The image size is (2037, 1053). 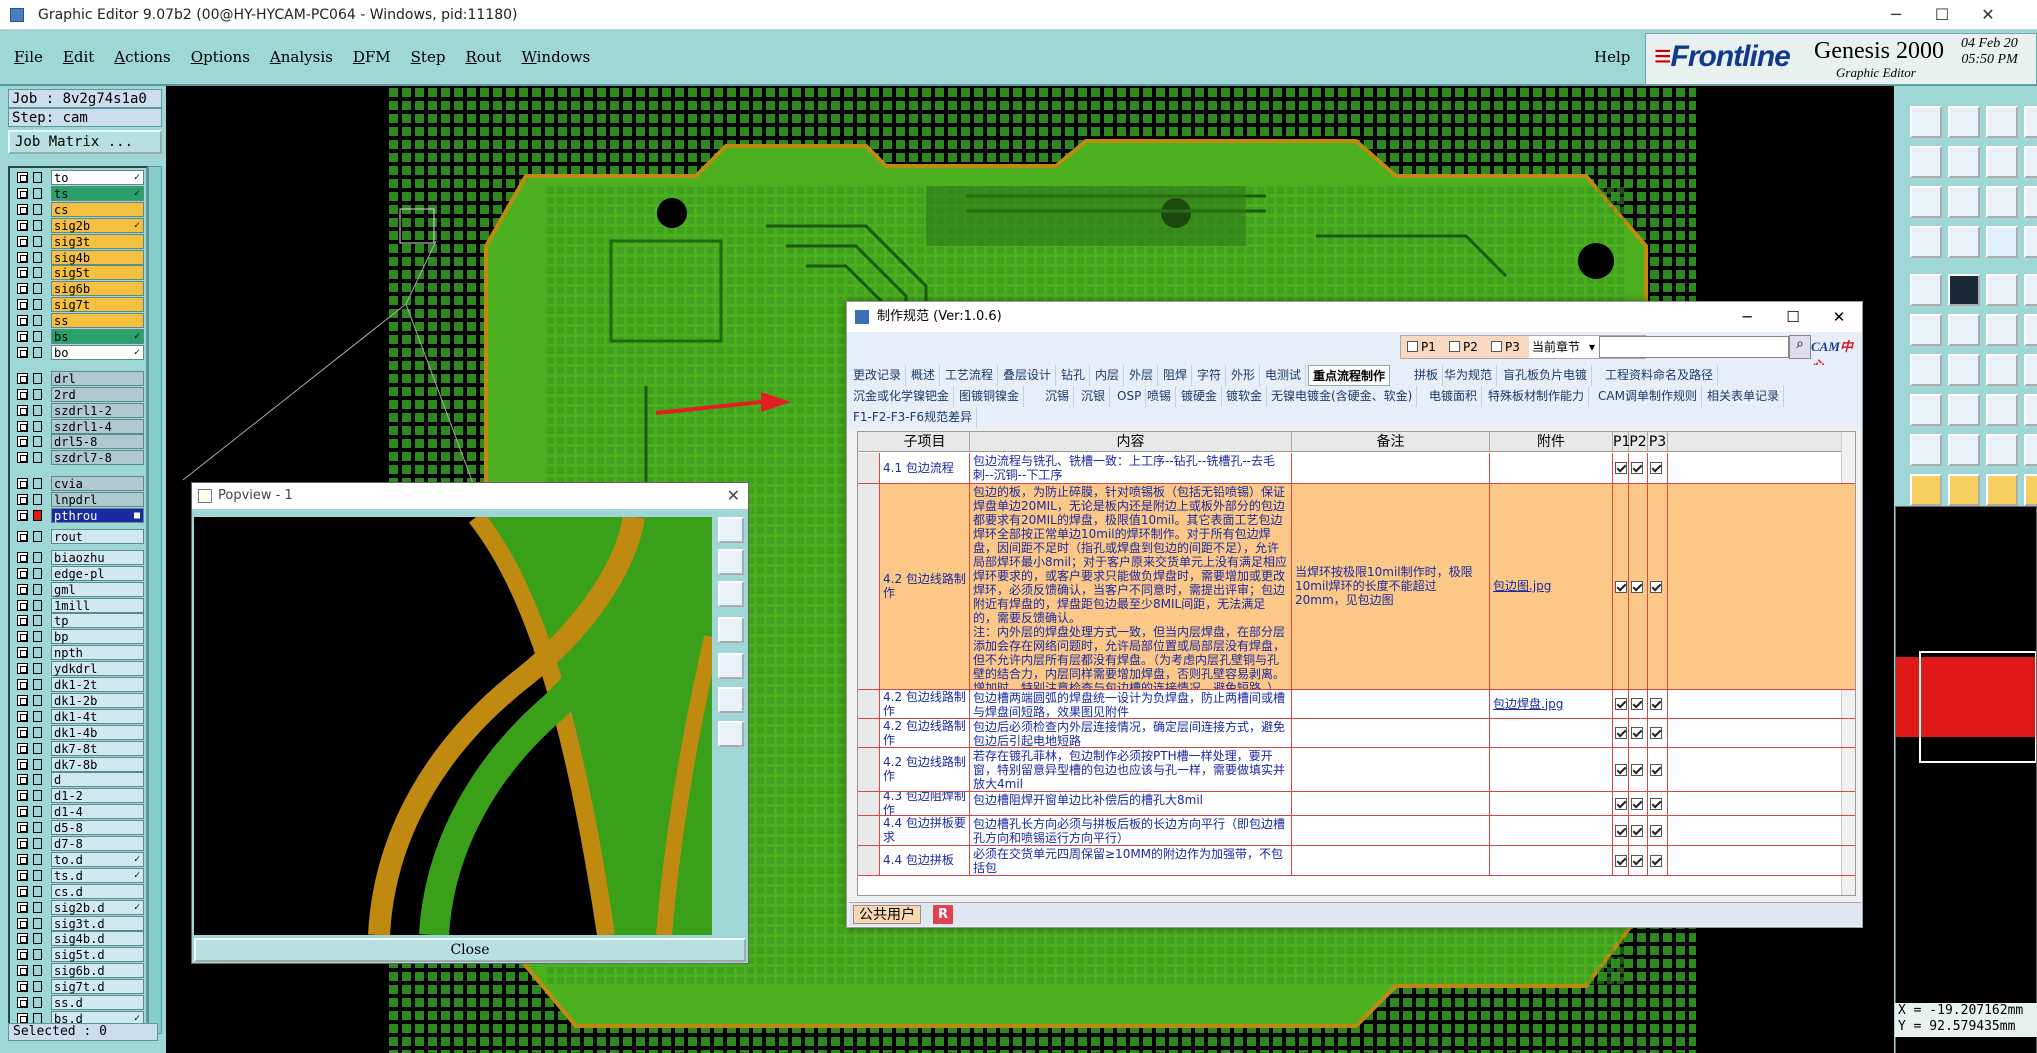 I want to click on tab-tabs_row1-1: 概述, so click(x=924, y=375).